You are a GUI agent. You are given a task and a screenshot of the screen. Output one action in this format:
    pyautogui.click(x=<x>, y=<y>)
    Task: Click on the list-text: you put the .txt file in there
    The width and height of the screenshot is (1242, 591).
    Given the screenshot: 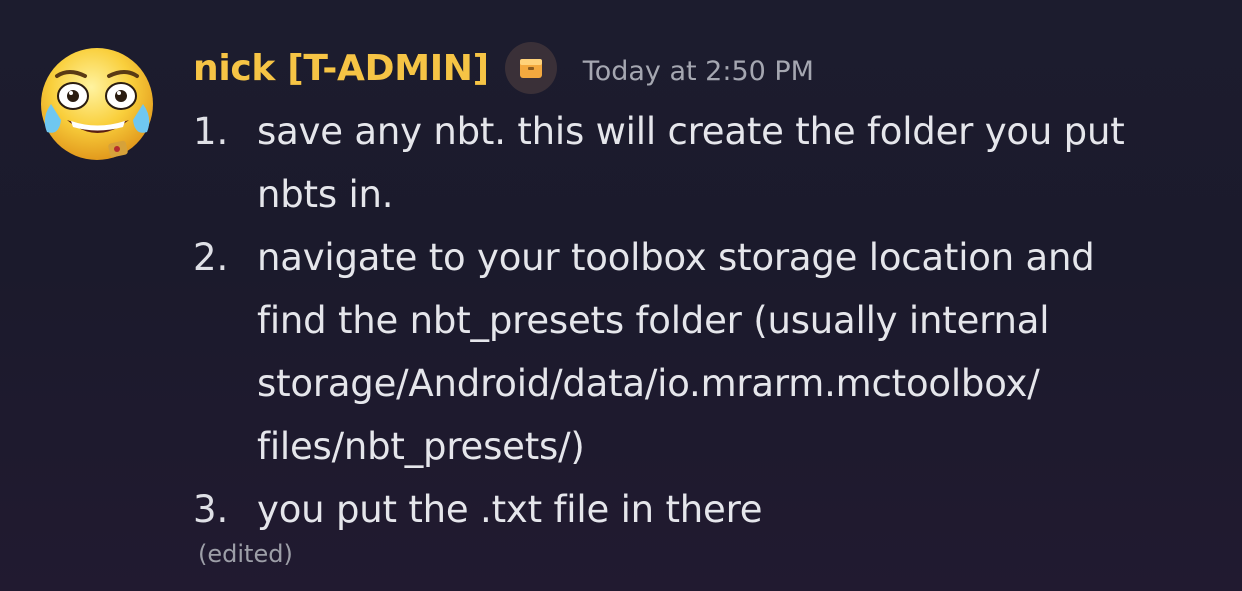 What is the action you would take?
    pyautogui.click(x=745, y=509)
    